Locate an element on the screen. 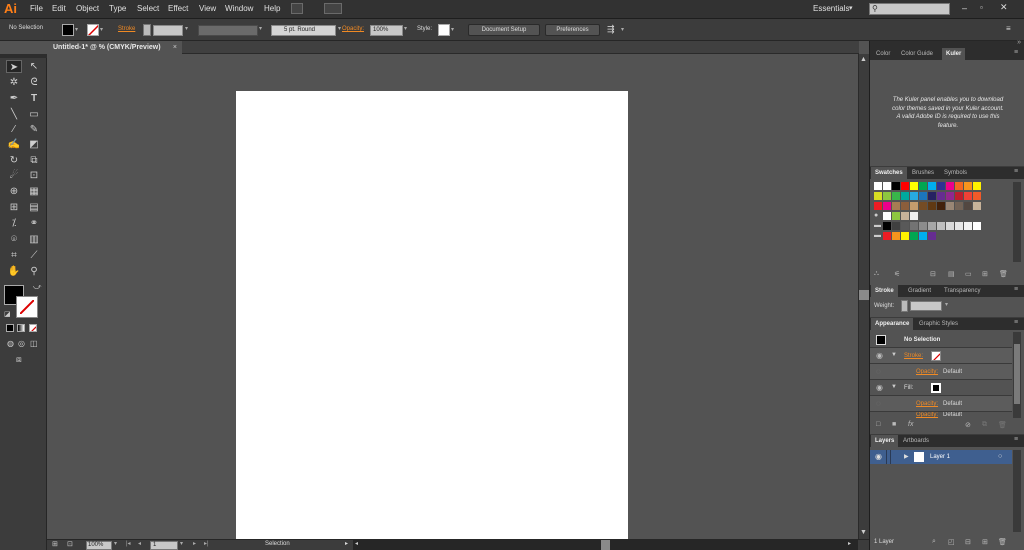 This screenshot has width=1024, height=550. tab-appearance: Appearance is located at coordinates (892, 324).